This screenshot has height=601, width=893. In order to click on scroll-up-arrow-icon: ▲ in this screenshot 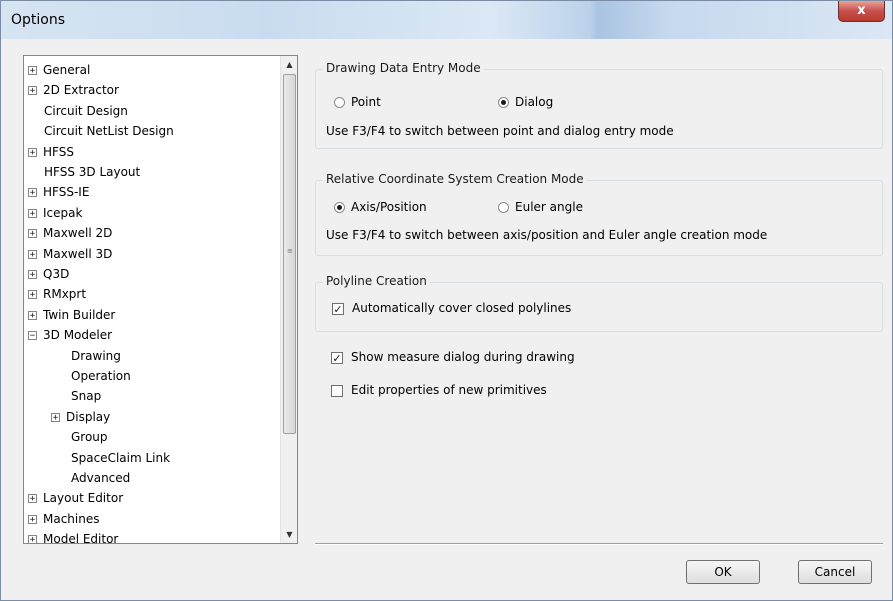, I will do `click(289, 64)`.